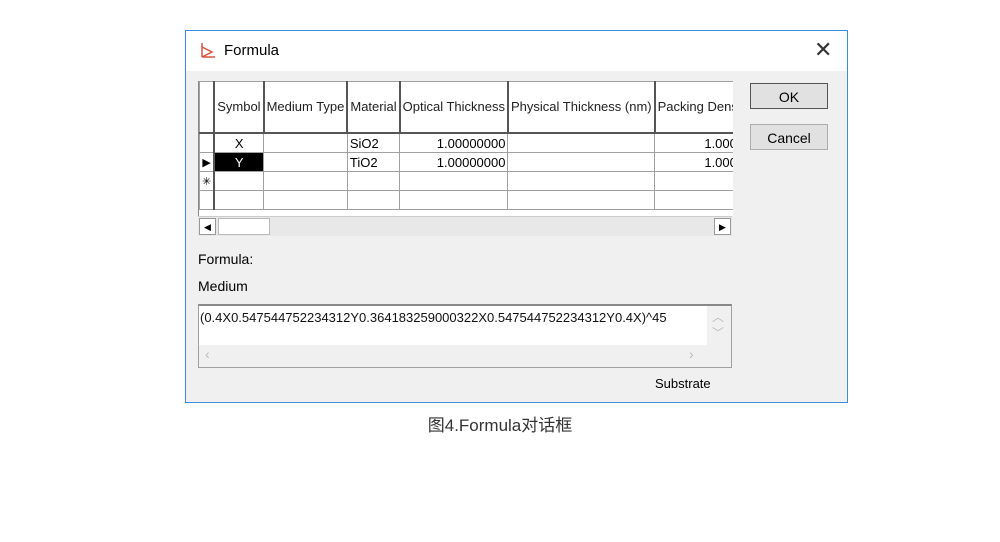  Describe the element at coordinates (789, 137) in the screenshot. I see `cancel-button: Cancel` at that location.